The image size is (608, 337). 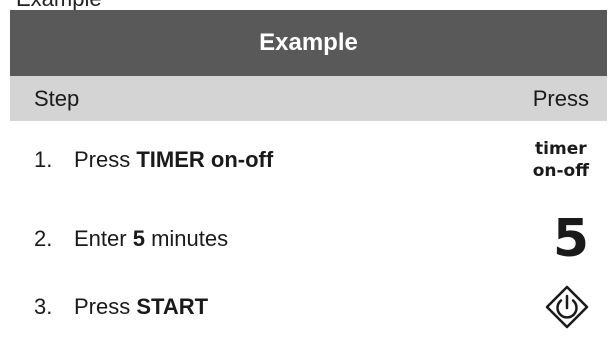 I want to click on table-title: Example, so click(x=308, y=42).